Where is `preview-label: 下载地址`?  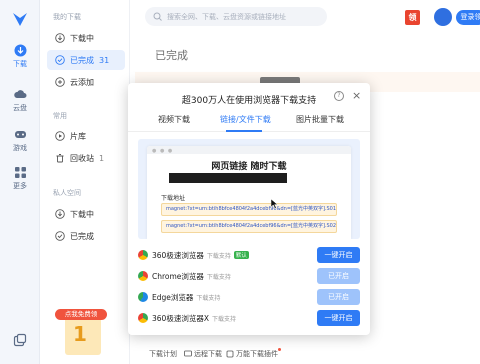
preview-label: 下载地址 is located at coordinates (173, 198).